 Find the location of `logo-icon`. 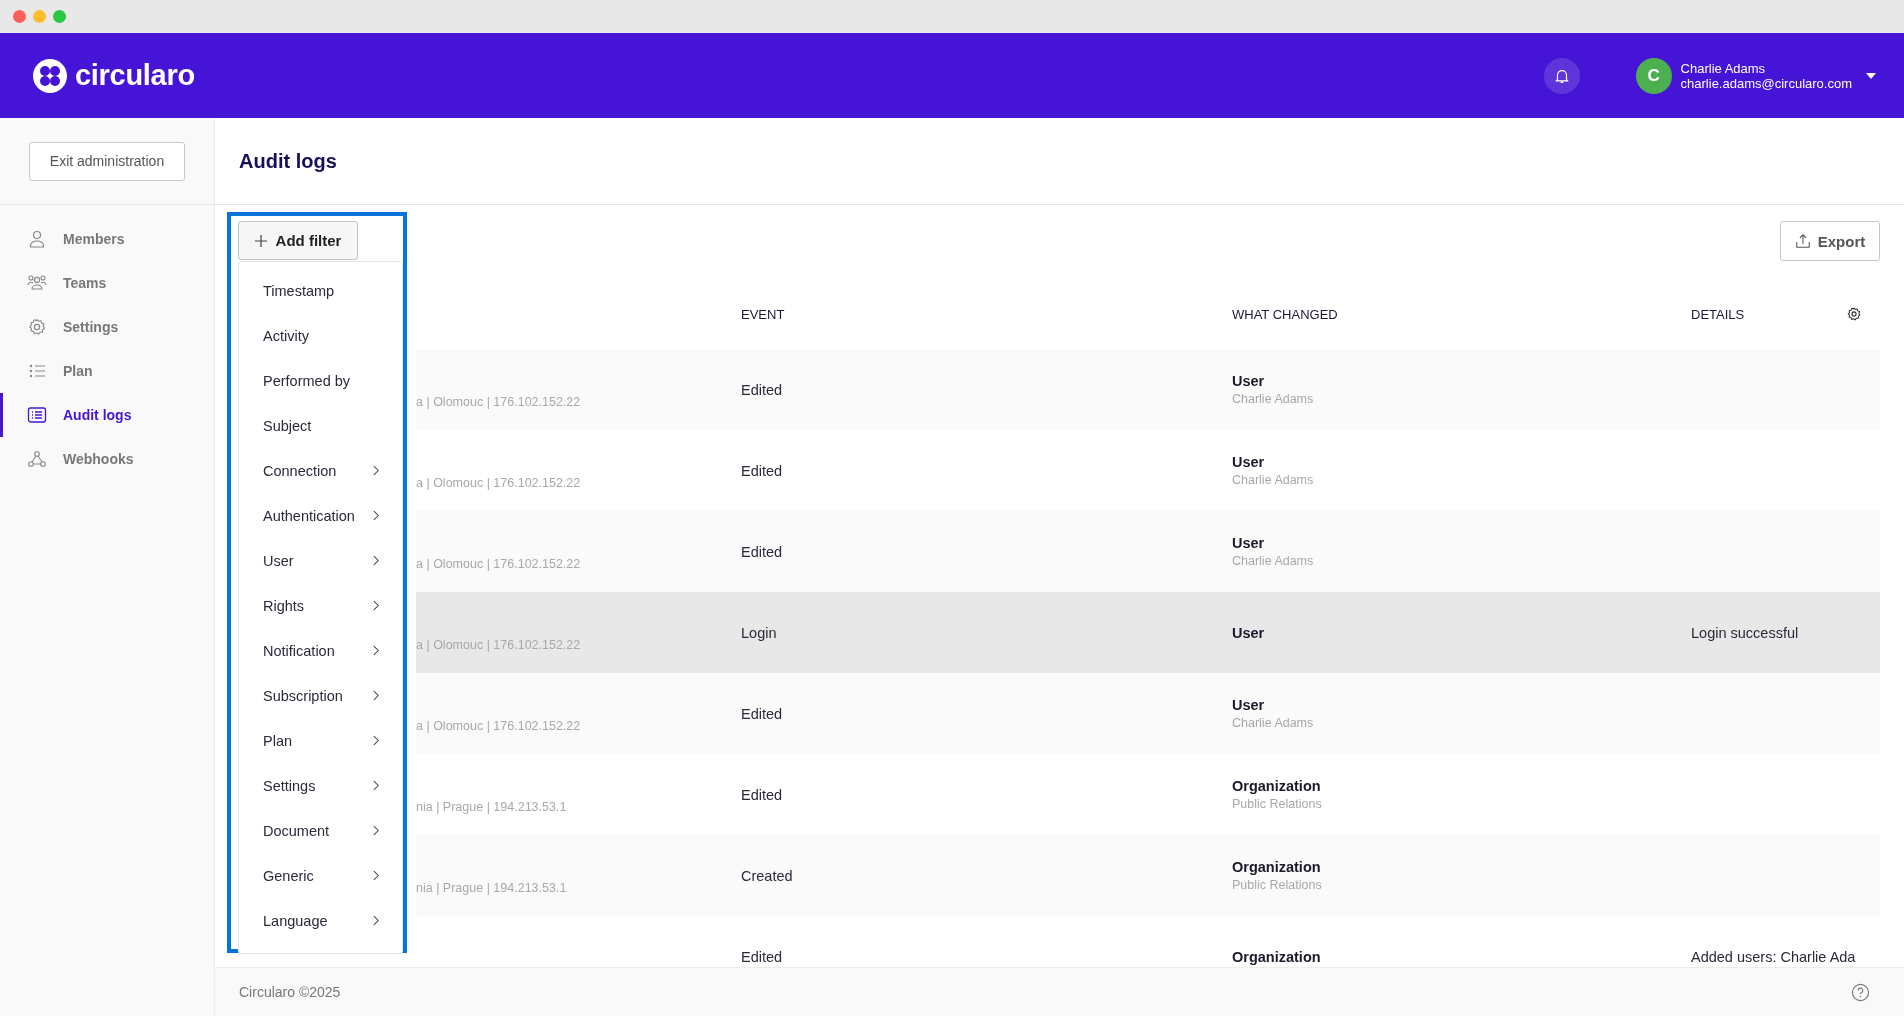

logo-icon is located at coordinates (50, 75).